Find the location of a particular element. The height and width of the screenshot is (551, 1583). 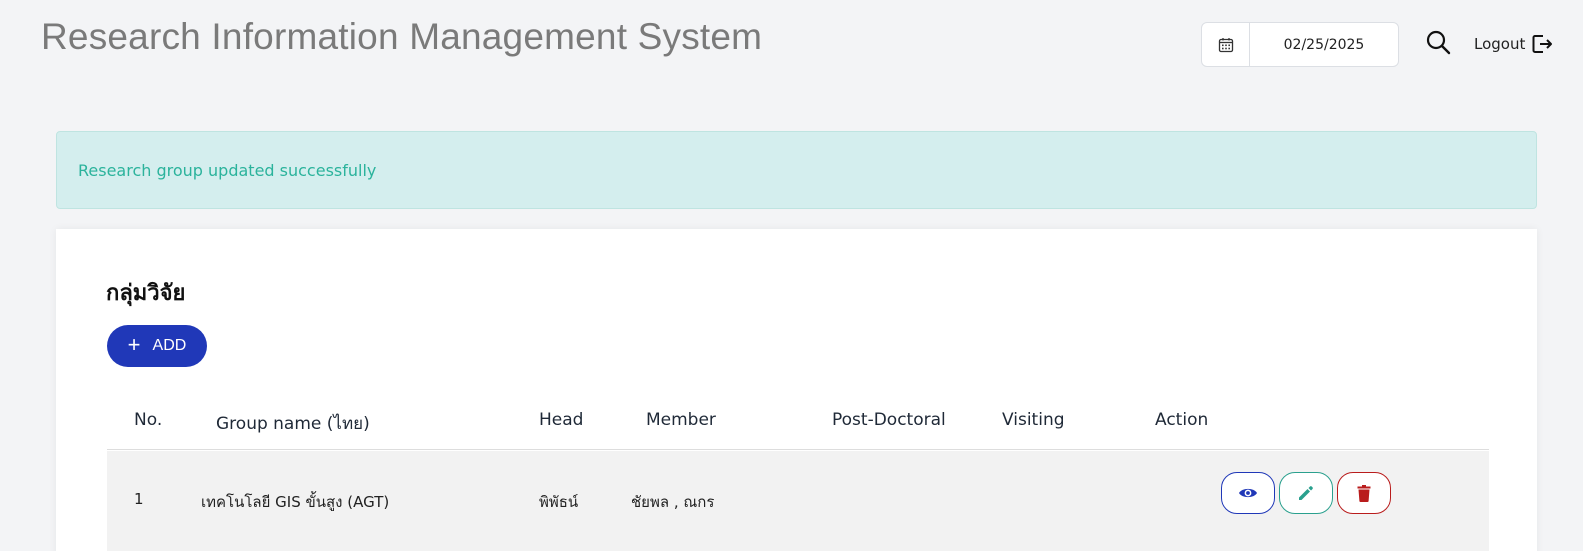

search-icon is located at coordinates (1438, 42).